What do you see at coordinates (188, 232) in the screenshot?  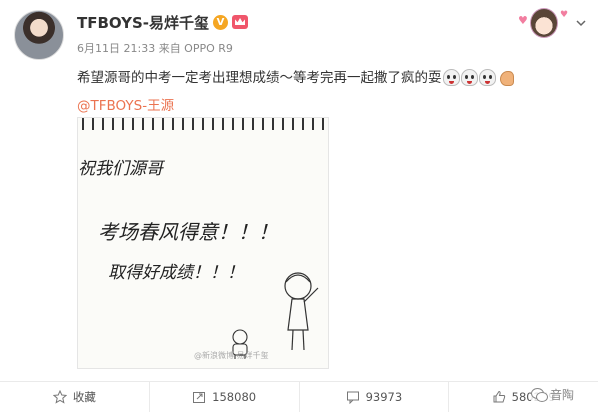 I see `handwritten-line-2: 考场春风得意！！！` at bounding box center [188, 232].